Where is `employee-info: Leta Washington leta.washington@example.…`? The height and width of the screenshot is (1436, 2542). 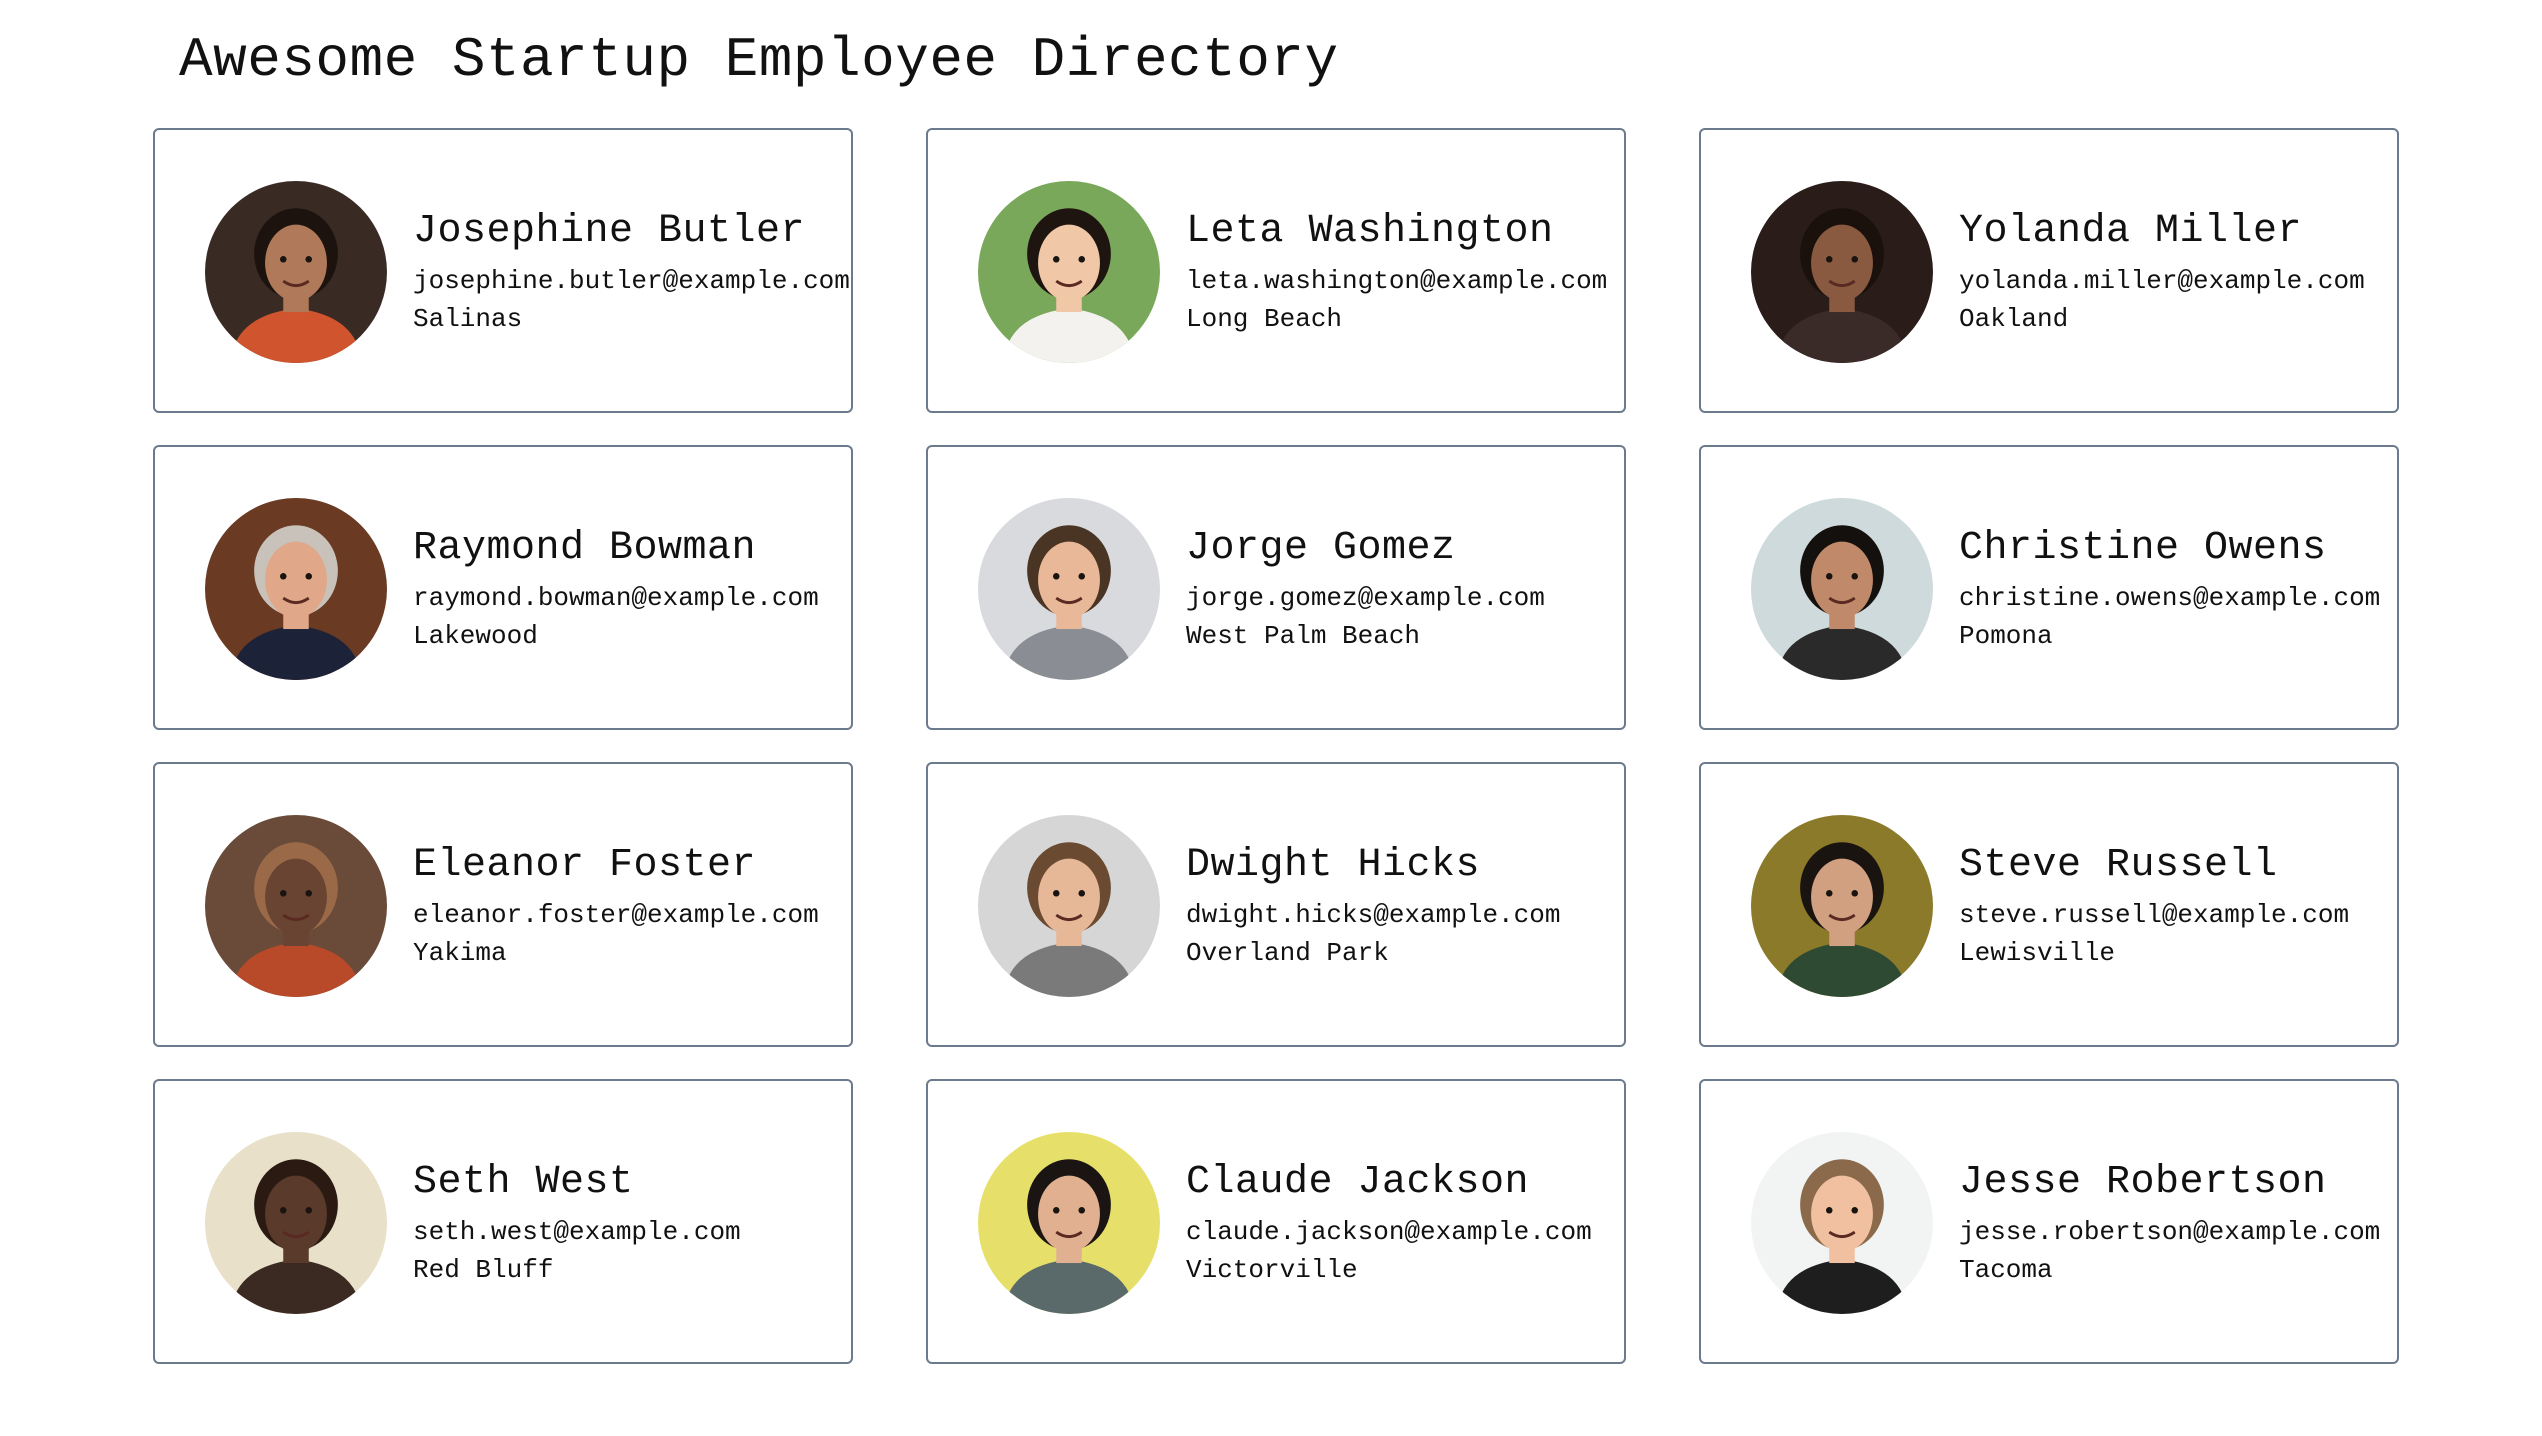 employee-info: Leta Washington leta.washington@example.… is located at coordinates (1396, 271).